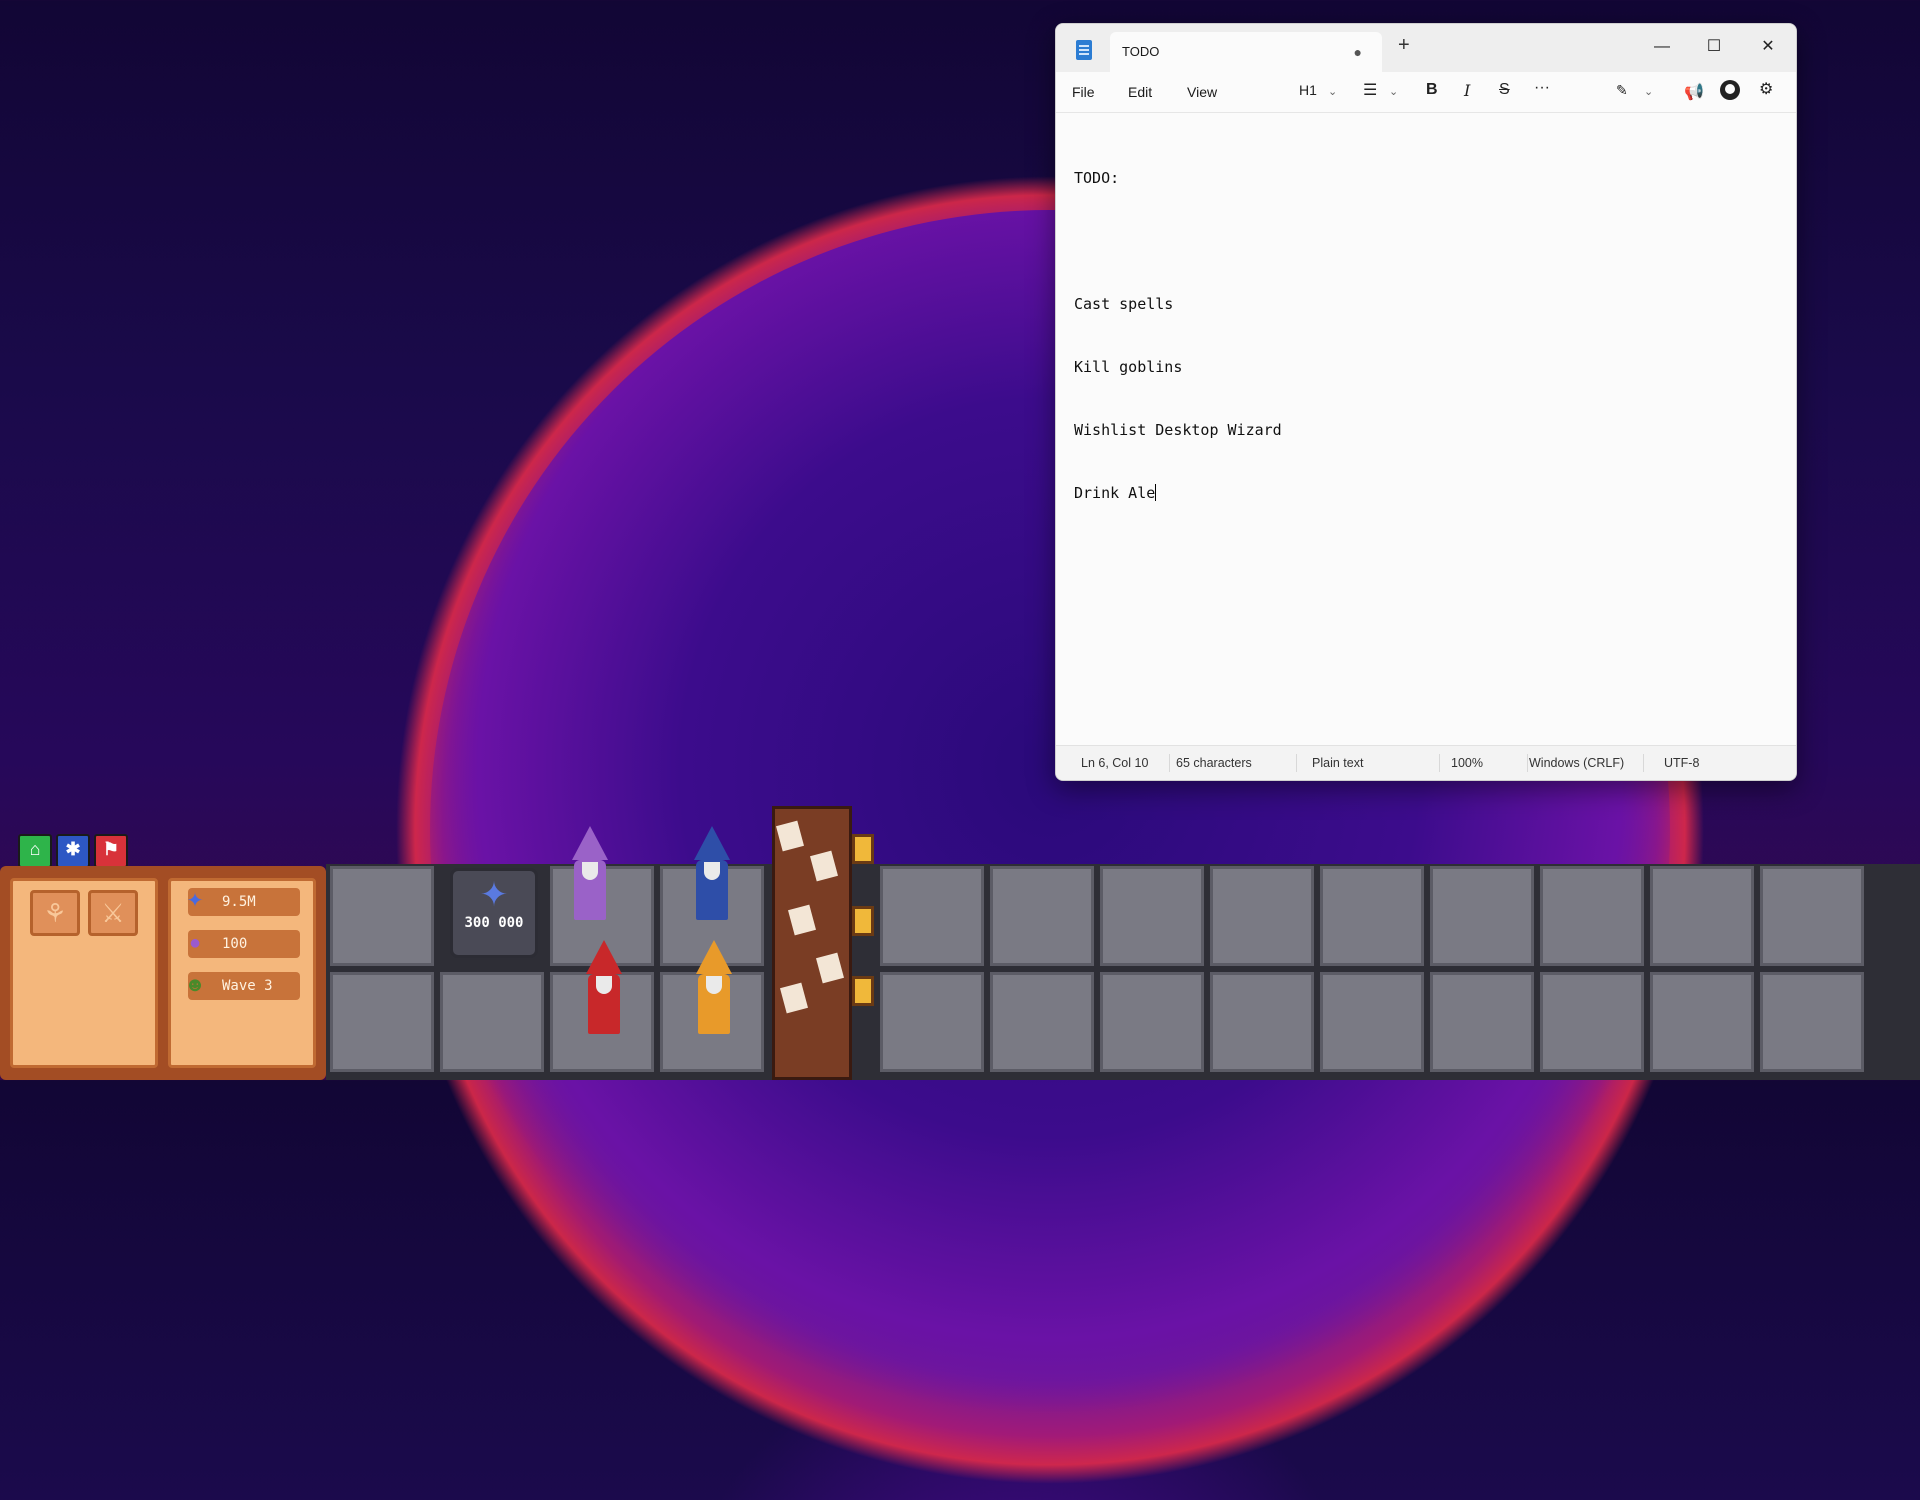  What do you see at coordinates (1128, 367) in the screenshot?
I see `text-line: Kill goblins` at bounding box center [1128, 367].